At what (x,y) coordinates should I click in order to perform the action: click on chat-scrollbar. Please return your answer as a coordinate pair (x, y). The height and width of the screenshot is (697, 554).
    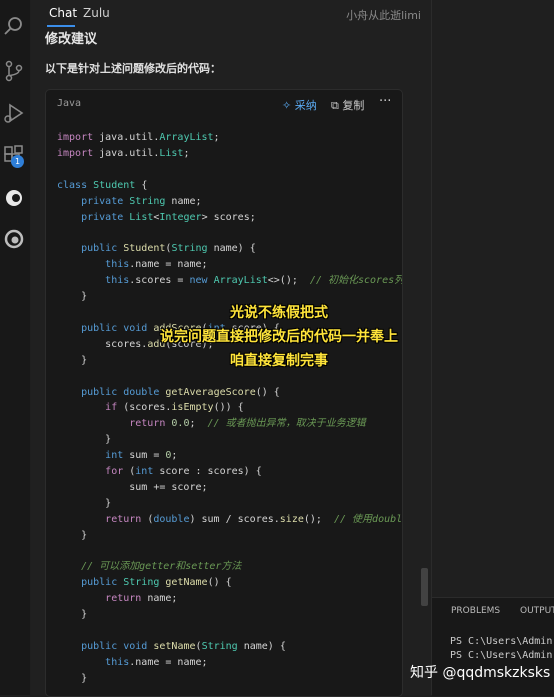
    Looking at the image, I should click on (424, 587).